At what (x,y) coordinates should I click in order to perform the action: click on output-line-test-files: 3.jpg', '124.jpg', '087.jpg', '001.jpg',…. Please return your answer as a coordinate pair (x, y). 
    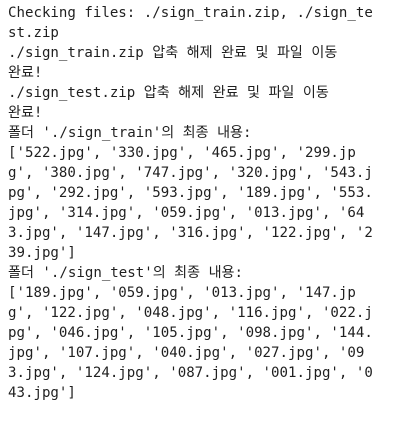
    Looking at the image, I should click on (190, 373).